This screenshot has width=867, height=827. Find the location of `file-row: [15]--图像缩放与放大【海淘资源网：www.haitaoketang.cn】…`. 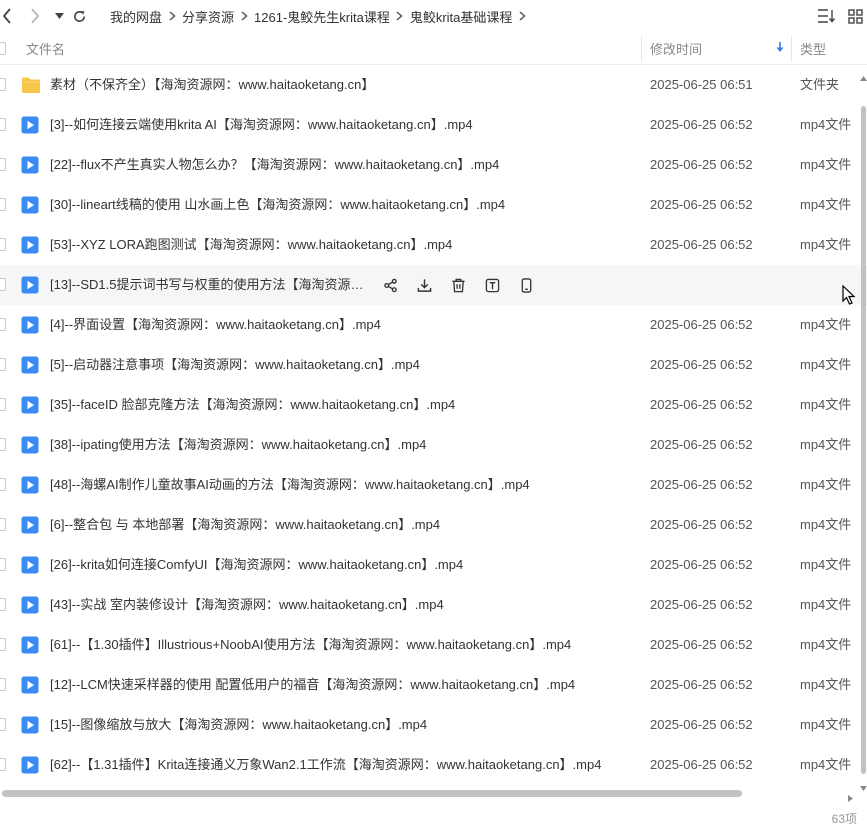

file-row: [15]--图像缩放与放大【海淘资源网：www.haitaoketang.cn】… is located at coordinates (433, 725).